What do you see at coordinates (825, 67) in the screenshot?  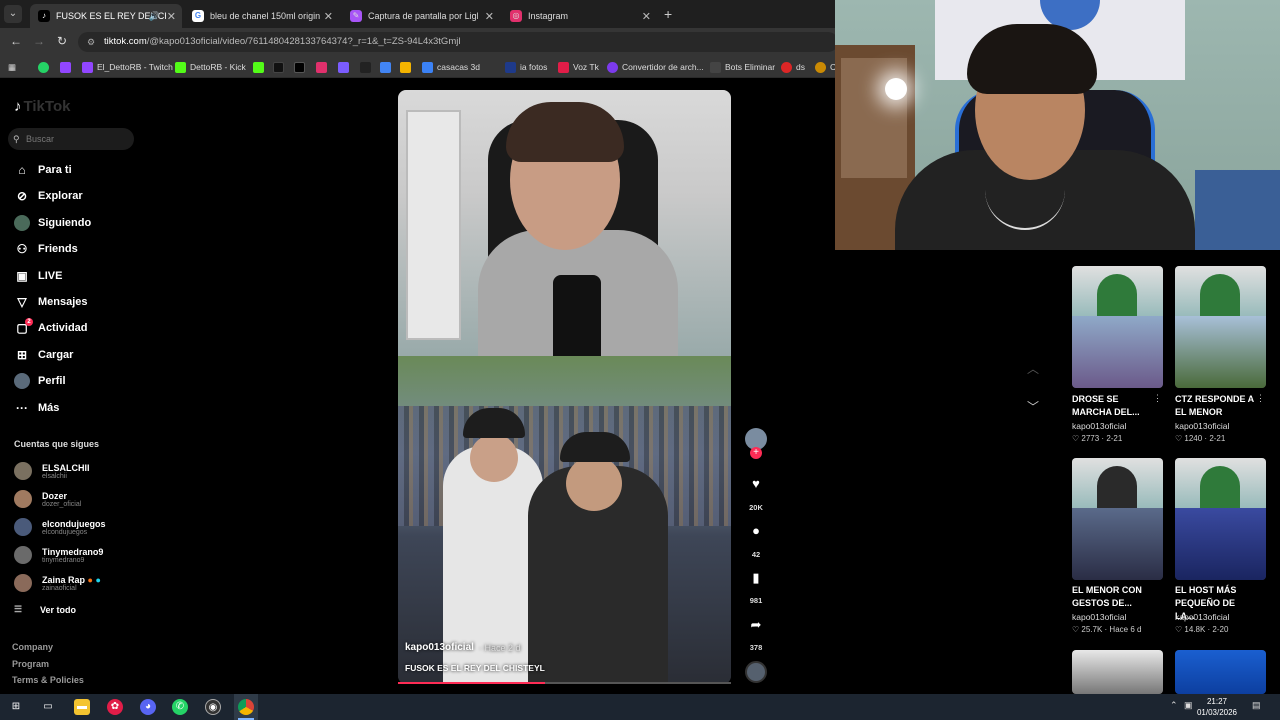 I see `bookmark-c: C` at bounding box center [825, 67].